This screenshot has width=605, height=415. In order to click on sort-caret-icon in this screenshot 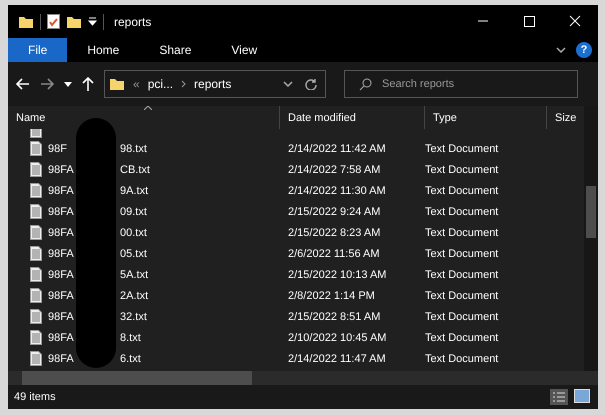, I will do `click(148, 108)`.